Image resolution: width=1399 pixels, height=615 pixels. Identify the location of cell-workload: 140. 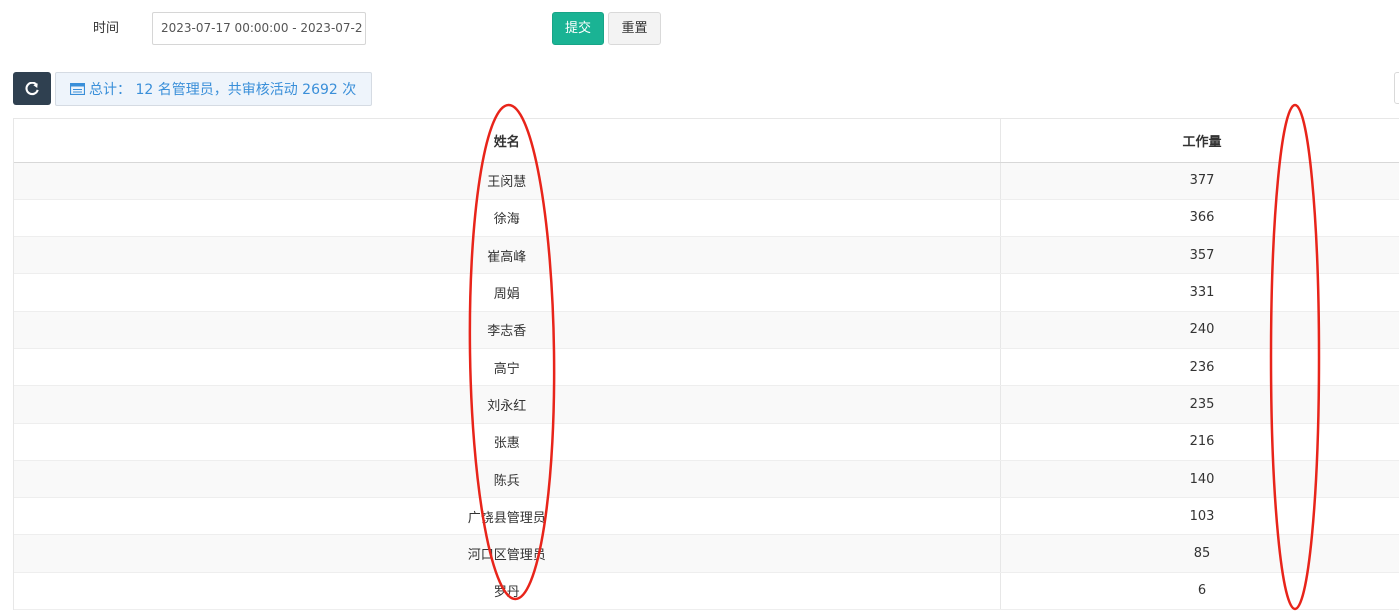
(1199, 479).